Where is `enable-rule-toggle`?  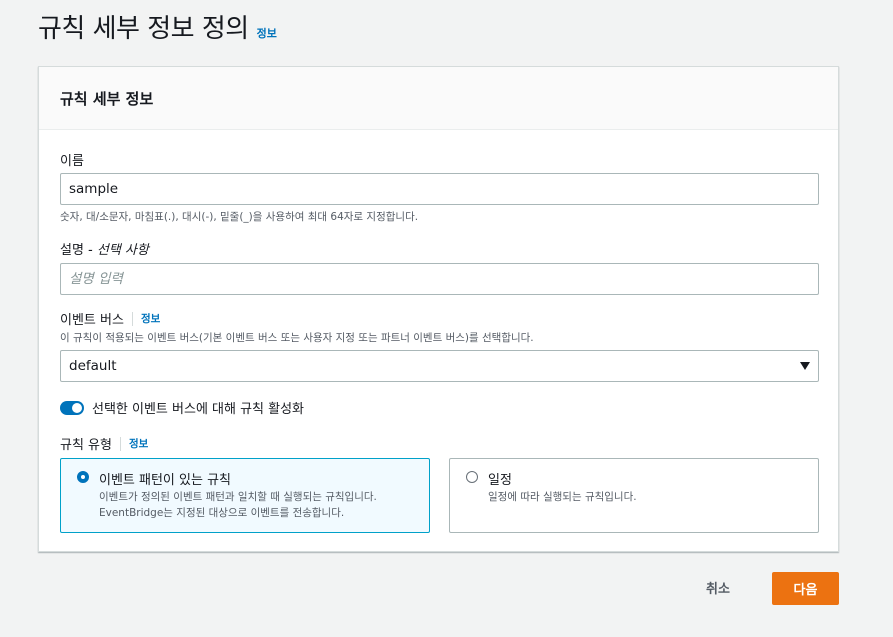
enable-rule-toggle is located at coordinates (72, 407).